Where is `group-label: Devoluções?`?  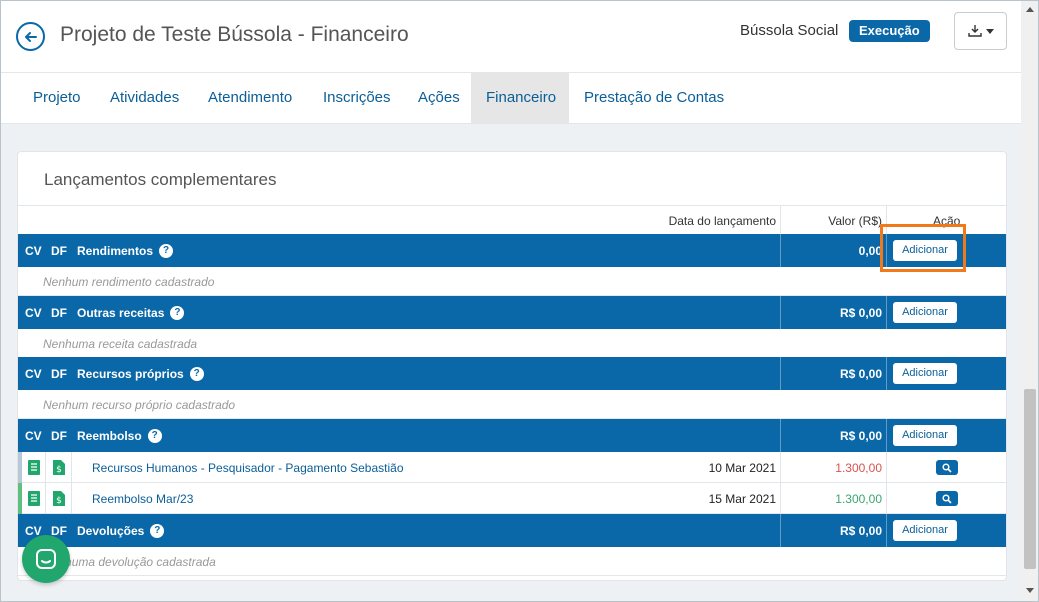
group-label: Devoluções? is located at coordinates (121, 531).